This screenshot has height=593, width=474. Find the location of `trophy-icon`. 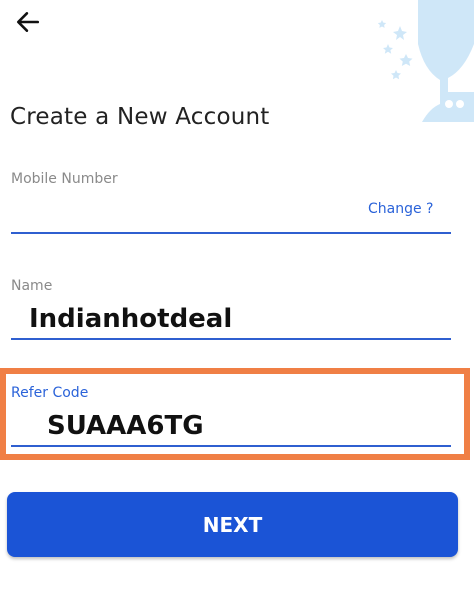

trophy-icon is located at coordinates (426, 61).